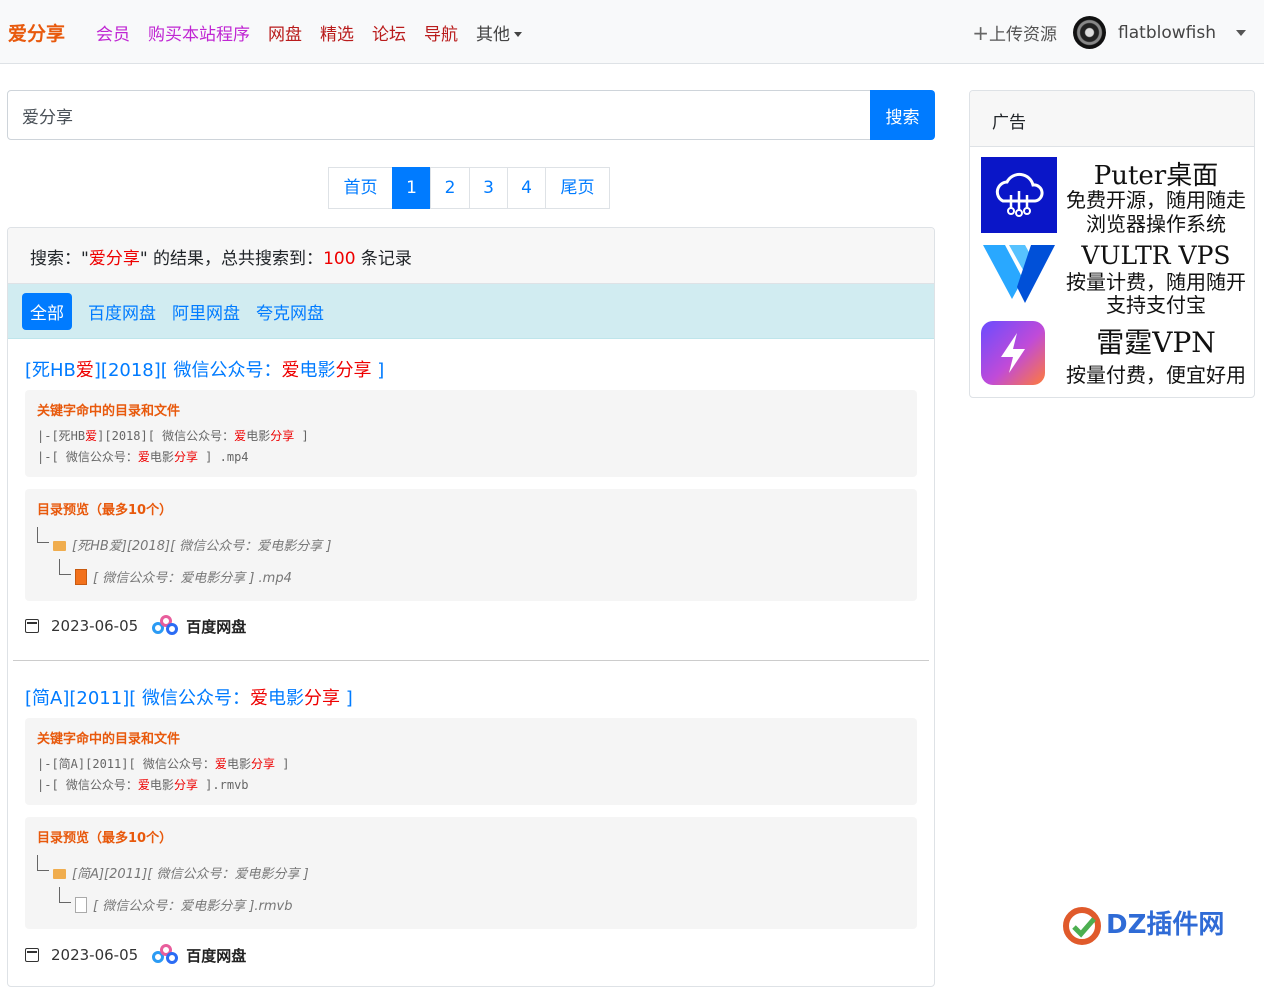 The image size is (1264, 987). Describe the element at coordinates (206, 311) in the screenshot. I see `filter-aliyun: 阿里网盘` at that location.